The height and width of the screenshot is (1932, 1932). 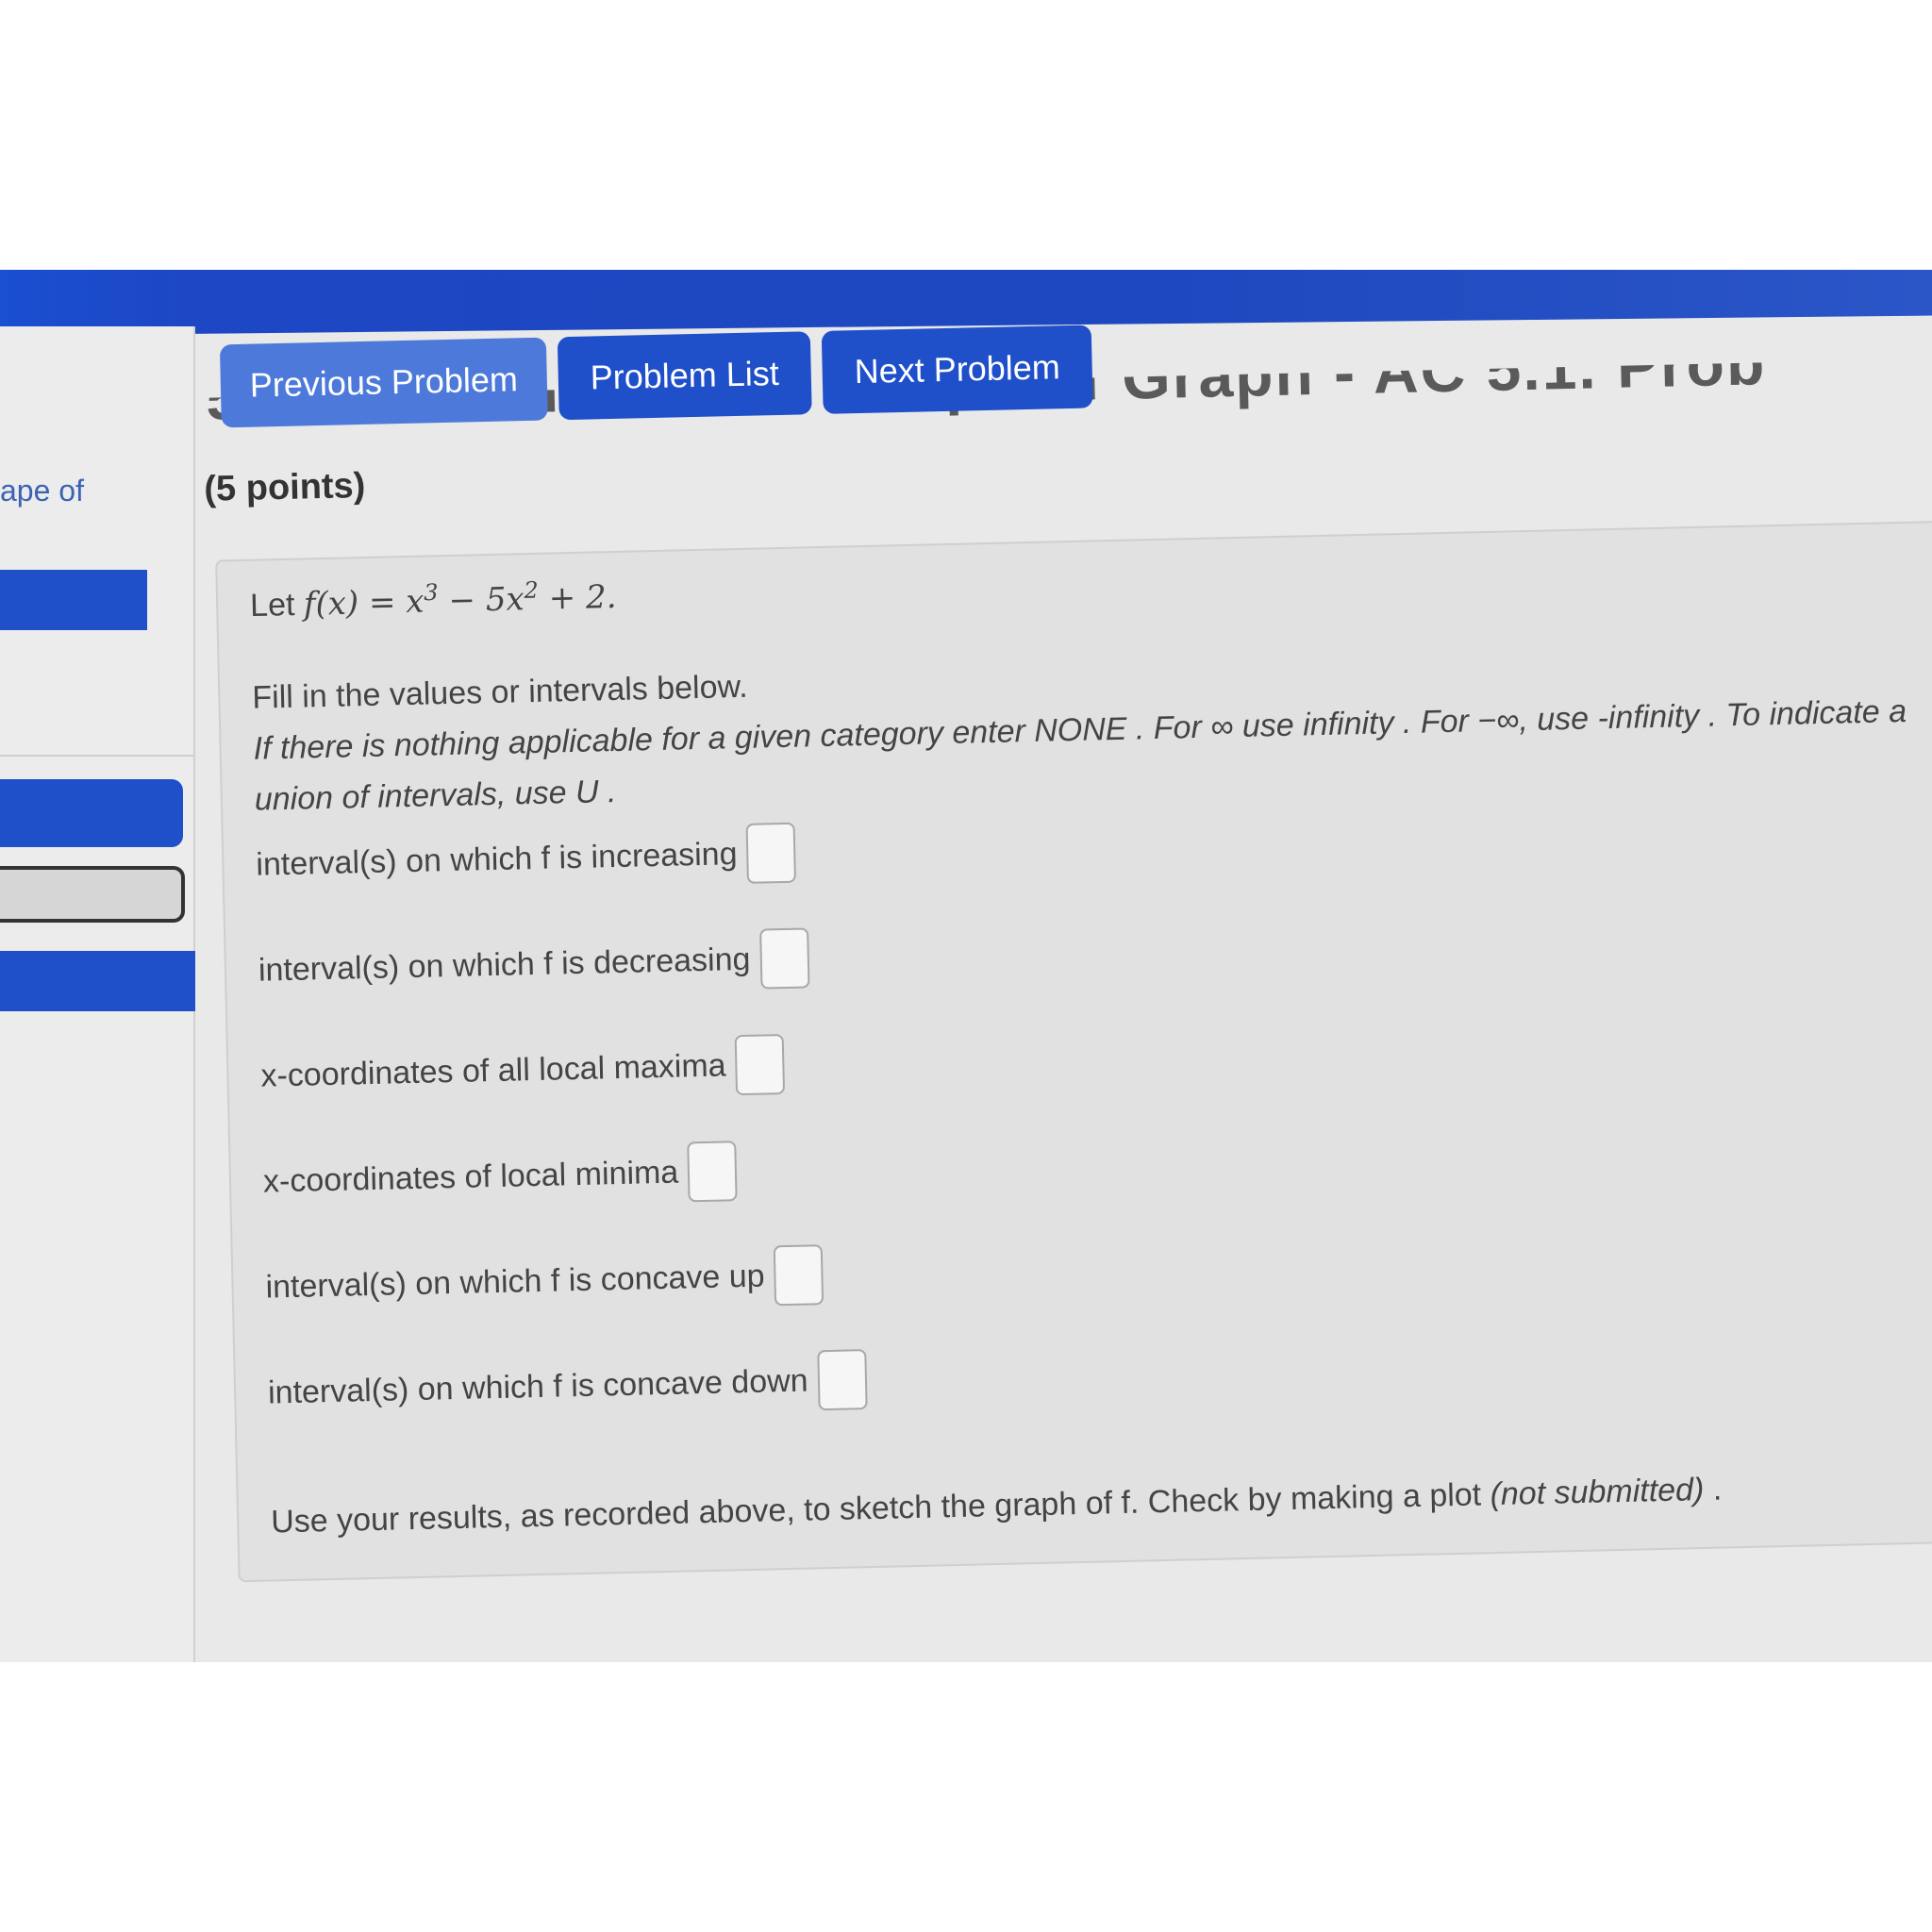 What do you see at coordinates (515, 1282) in the screenshot?
I see `field-label: interval(s) on which f is concave up` at bounding box center [515, 1282].